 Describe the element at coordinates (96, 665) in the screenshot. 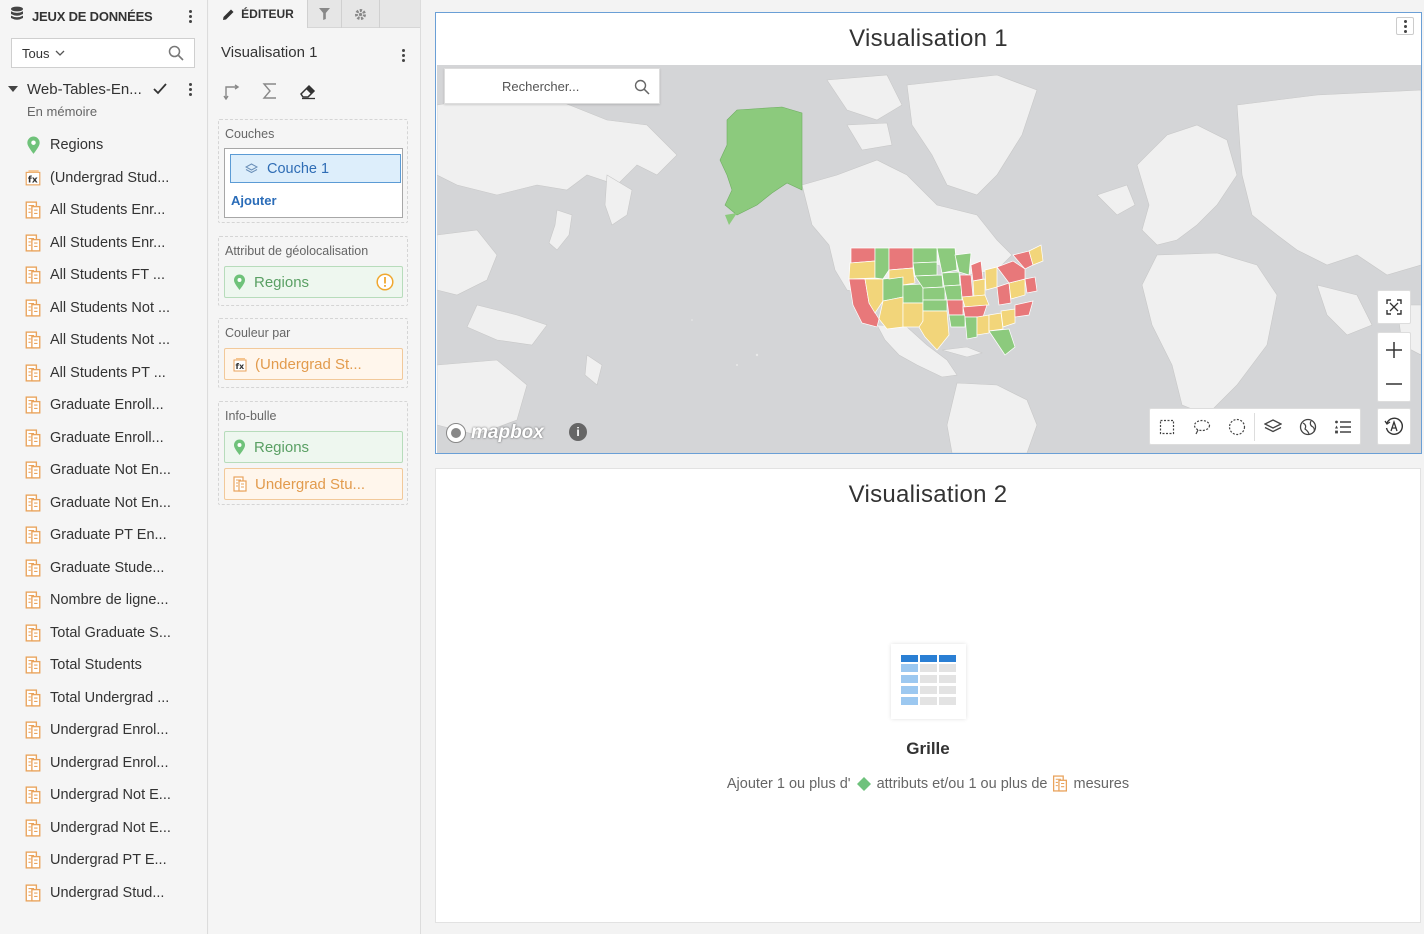

I see `field-label: Total Students` at that location.